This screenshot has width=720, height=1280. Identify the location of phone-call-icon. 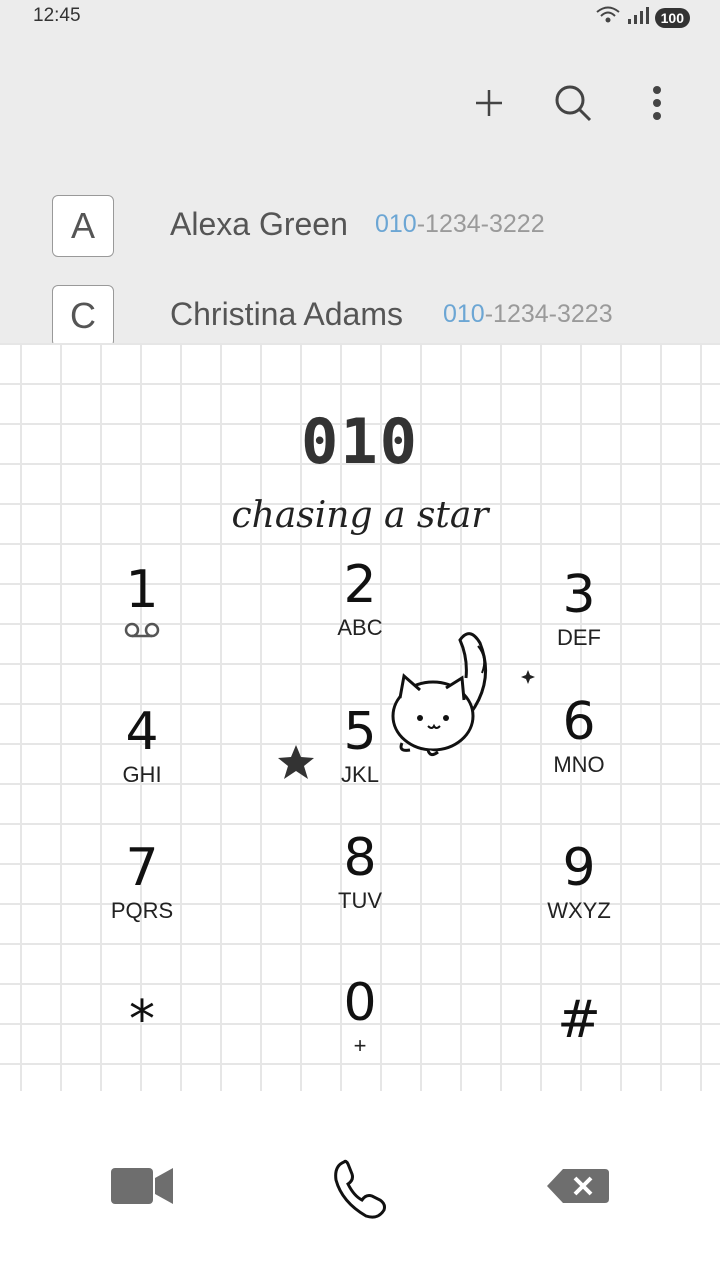
(360, 1189).